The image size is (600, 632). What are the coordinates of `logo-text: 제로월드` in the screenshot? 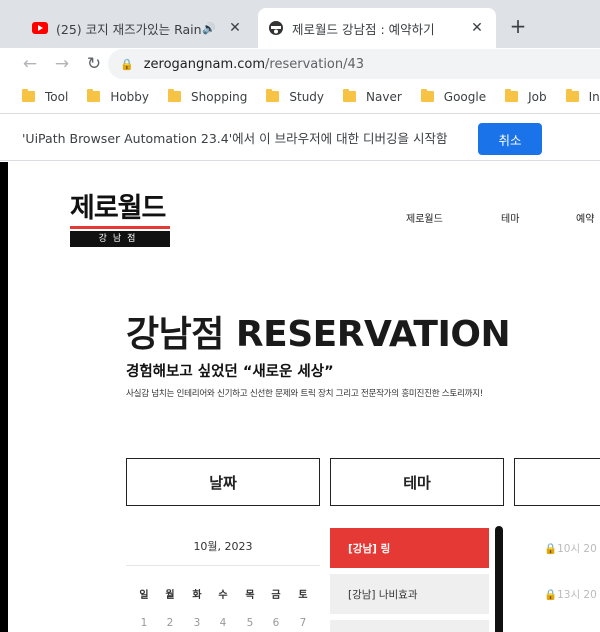 It's located at (118, 208).